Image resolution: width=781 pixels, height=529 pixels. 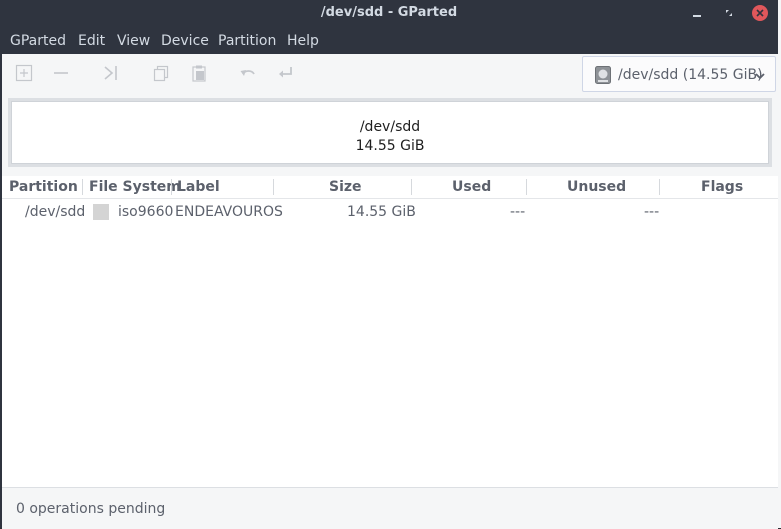 I want to click on cell-label: ENDEAVOUROS, so click(x=229, y=212).